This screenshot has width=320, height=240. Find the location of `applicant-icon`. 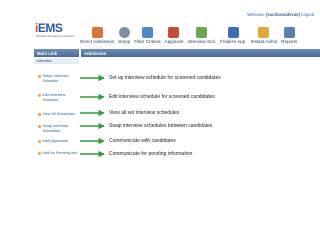

applicant-icon is located at coordinates (174, 32).